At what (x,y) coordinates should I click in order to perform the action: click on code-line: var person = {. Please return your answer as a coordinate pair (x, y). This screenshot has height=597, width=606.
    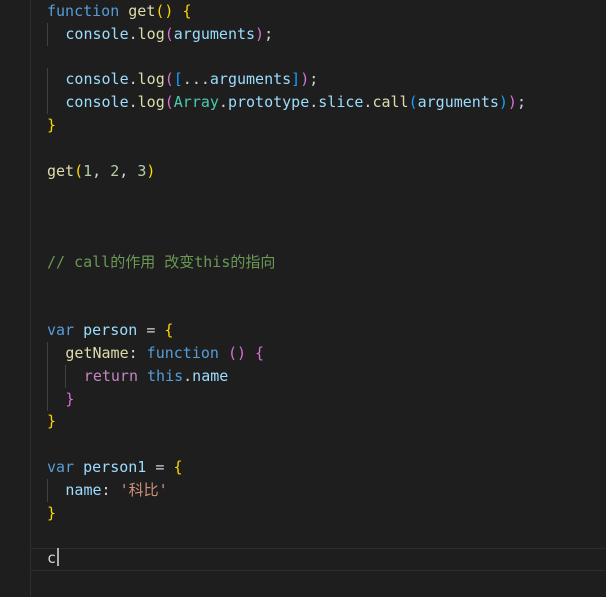
    Looking at the image, I should click on (110, 330).